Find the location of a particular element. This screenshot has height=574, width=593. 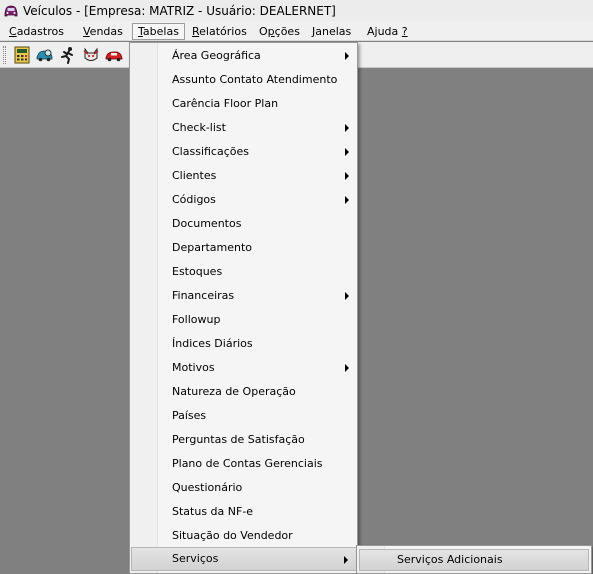

menu-item-indices-diarios: Índices Diários is located at coordinates (244, 344).